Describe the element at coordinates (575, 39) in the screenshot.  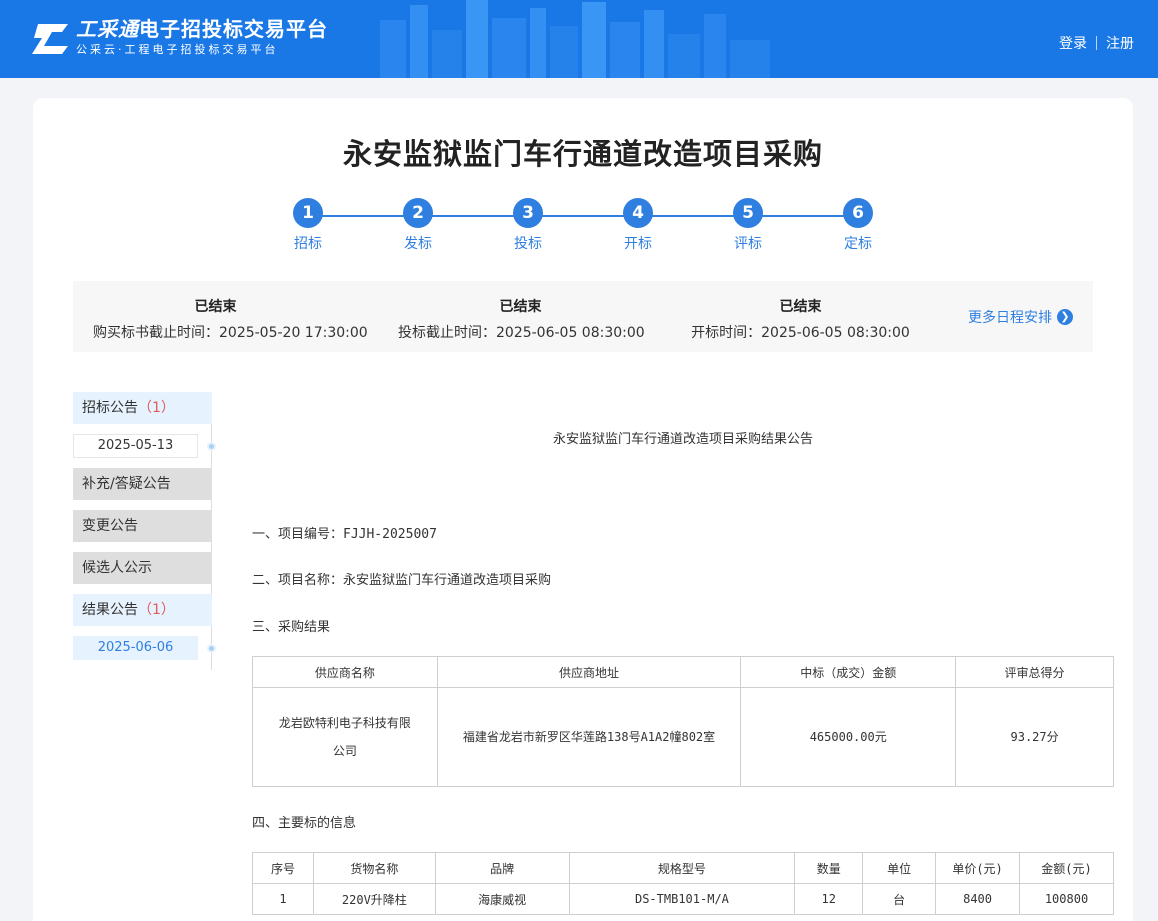
I see `city-skyline-banner` at that location.